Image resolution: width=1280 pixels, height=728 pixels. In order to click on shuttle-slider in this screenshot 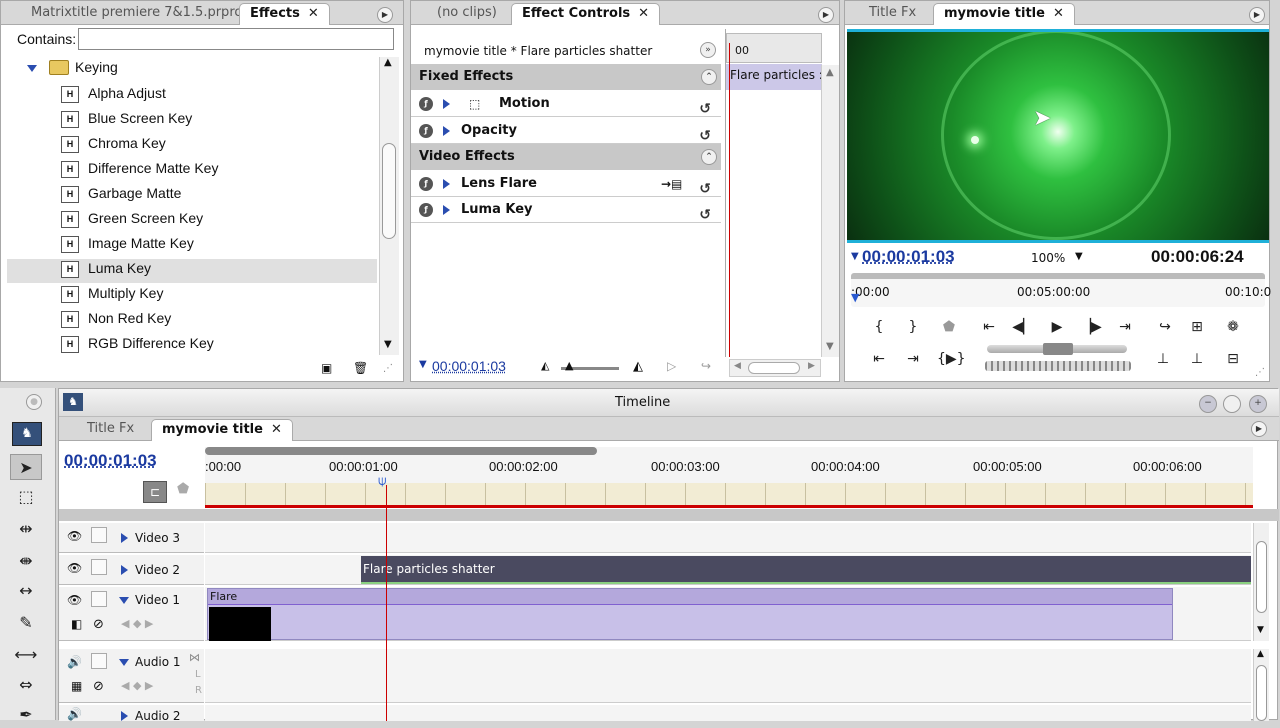, I will do `click(1057, 349)`.